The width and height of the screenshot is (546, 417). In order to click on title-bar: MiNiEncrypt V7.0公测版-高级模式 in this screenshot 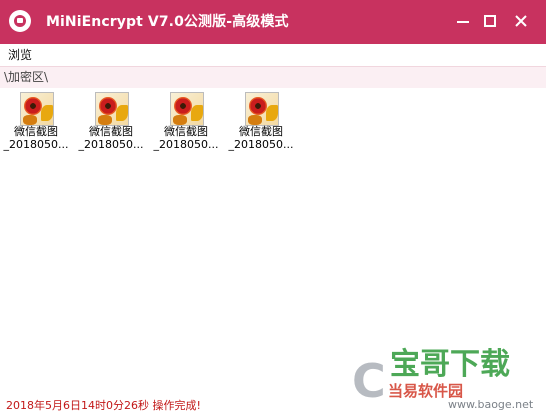, I will do `click(273, 22)`.